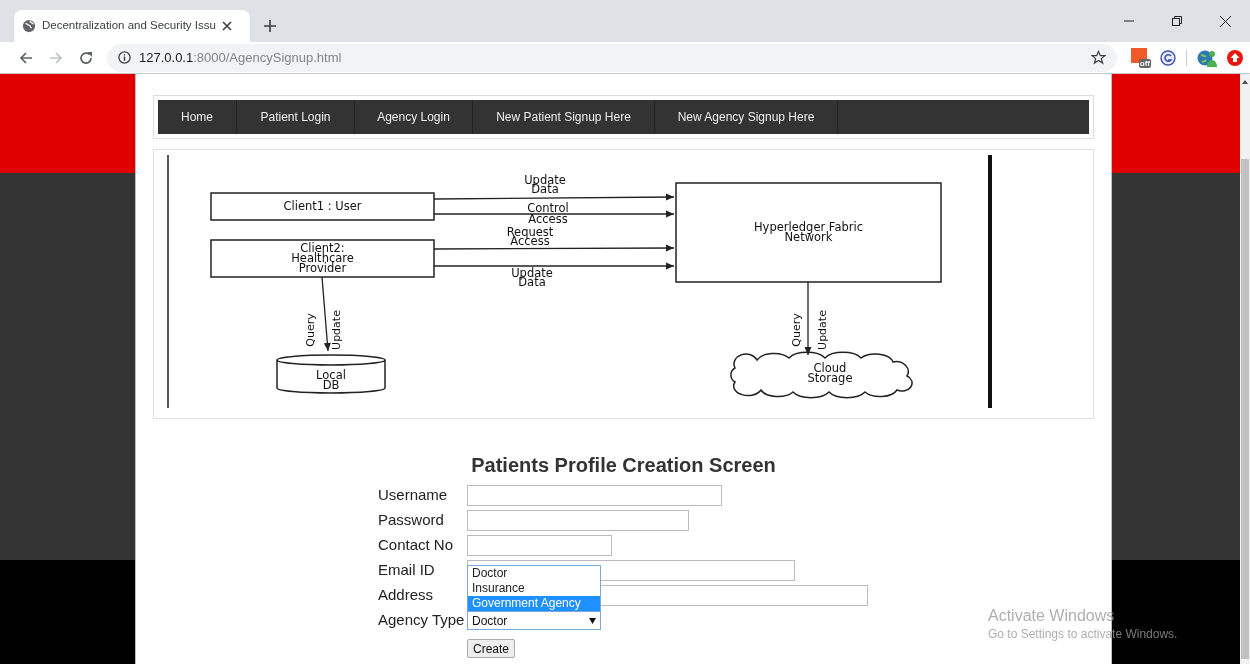  What do you see at coordinates (197, 117) in the screenshot?
I see `nav-link: Home` at bounding box center [197, 117].